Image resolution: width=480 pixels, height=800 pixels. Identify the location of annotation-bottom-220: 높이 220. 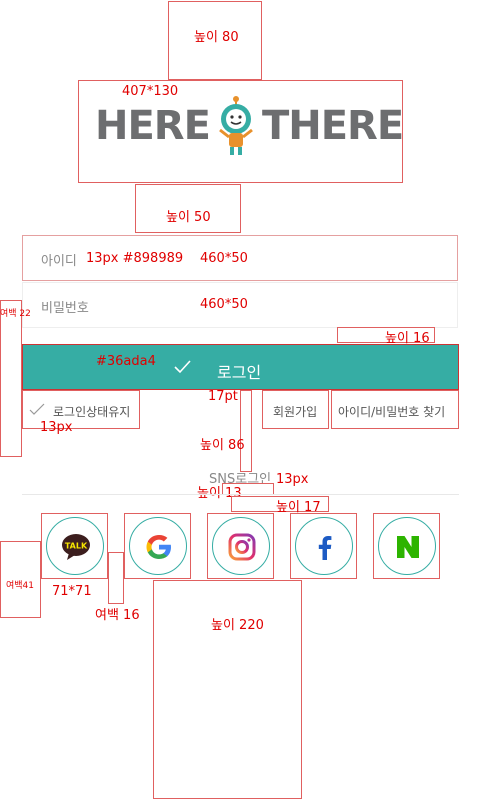
(237, 625).